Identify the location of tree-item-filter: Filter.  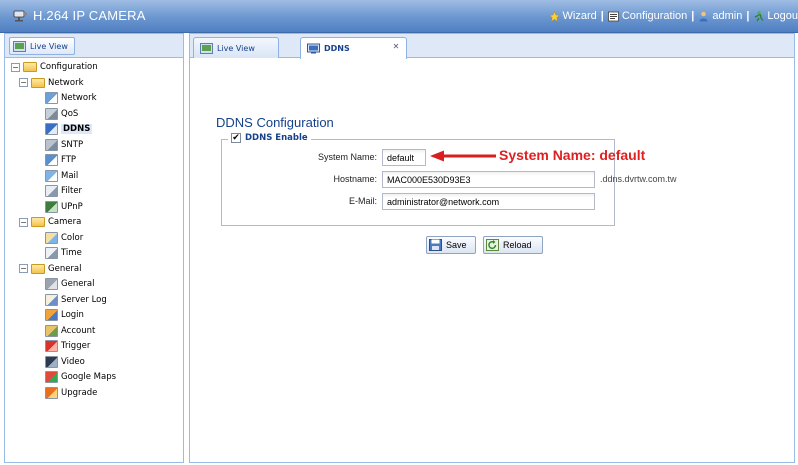
(63, 191).